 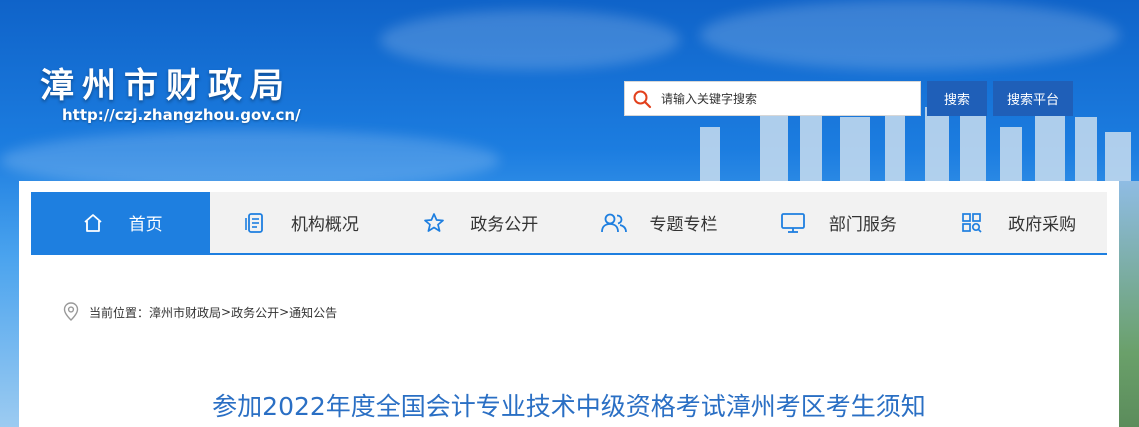 I want to click on grid-search-icon, so click(x=972, y=223).